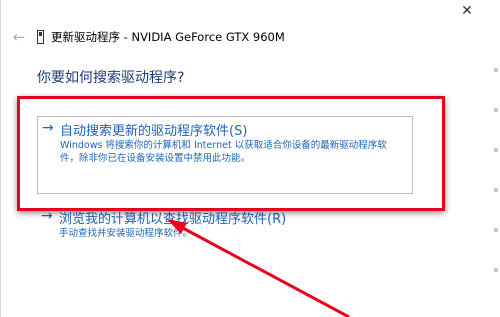 The image size is (500, 317). Describe the element at coordinates (154, 131) in the screenshot. I see `auto-search-title: 自动搜索更新的驱动程序软件(S)` at that location.